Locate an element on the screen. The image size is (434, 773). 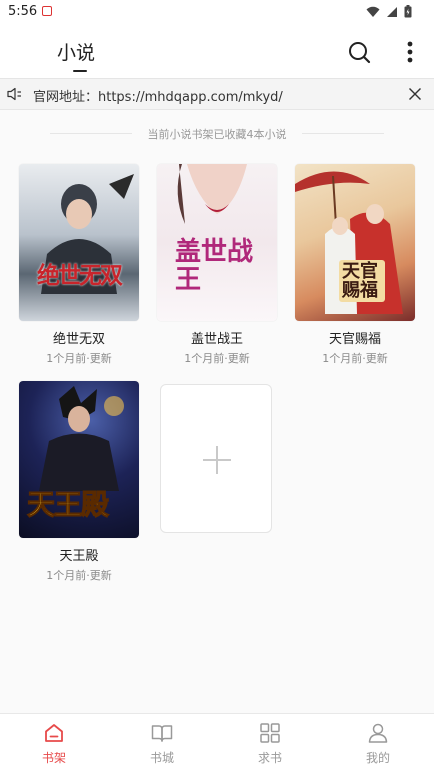
more-vertical-icon is located at coordinates (410, 52).